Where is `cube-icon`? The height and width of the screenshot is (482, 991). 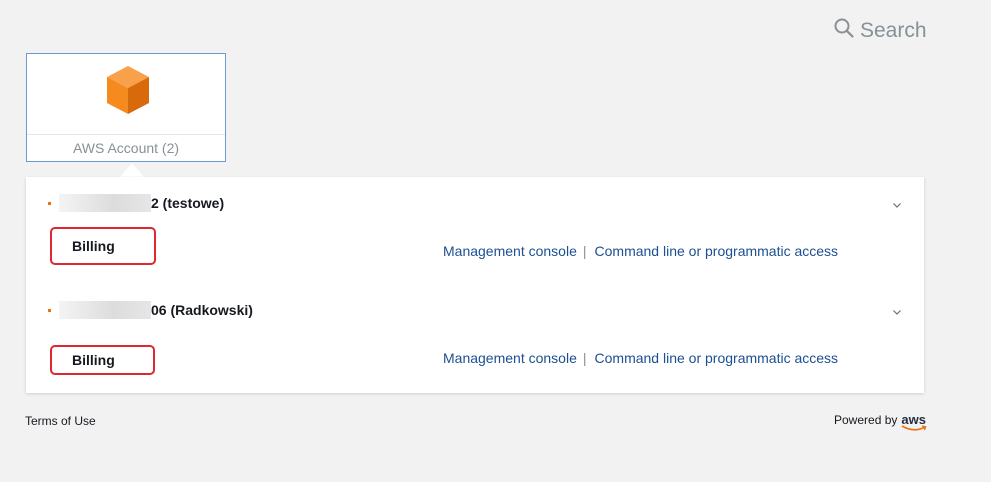
cube-icon is located at coordinates (128, 90).